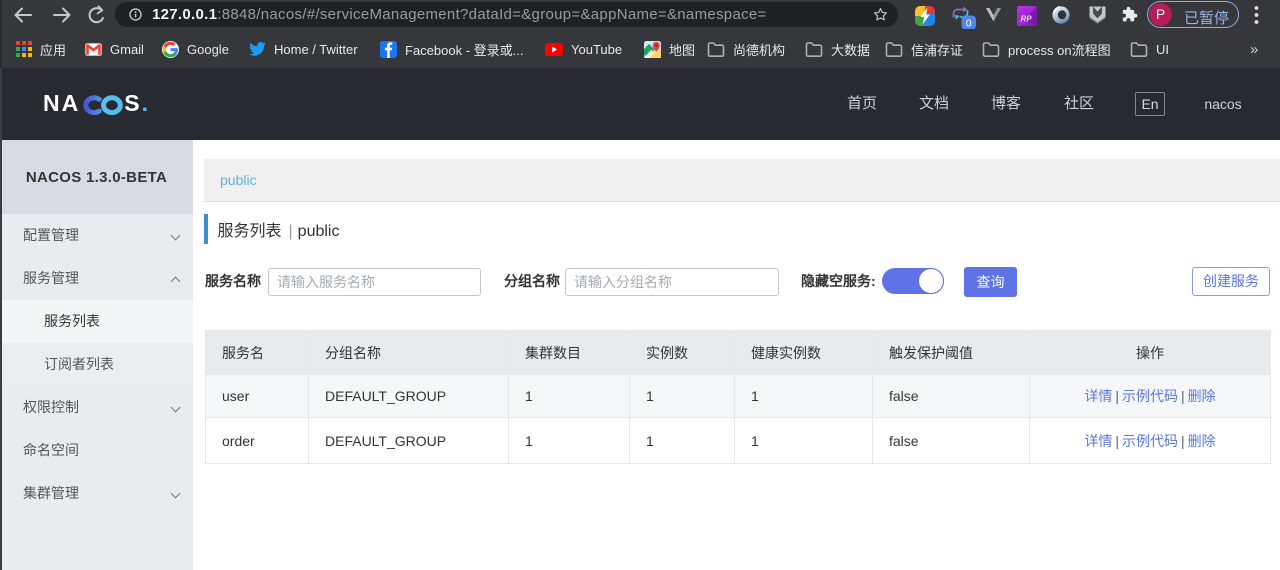 The image size is (1280, 570). What do you see at coordinates (1026, 19) in the screenshot?
I see `svg-text: RP` at bounding box center [1026, 19].